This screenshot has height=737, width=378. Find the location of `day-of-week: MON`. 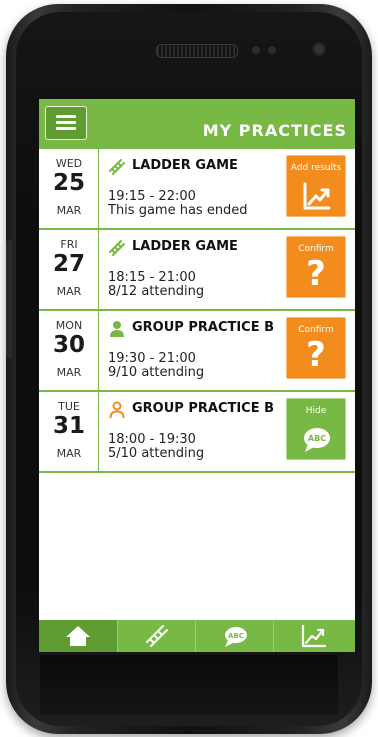

day-of-week: MON is located at coordinates (69, 325).